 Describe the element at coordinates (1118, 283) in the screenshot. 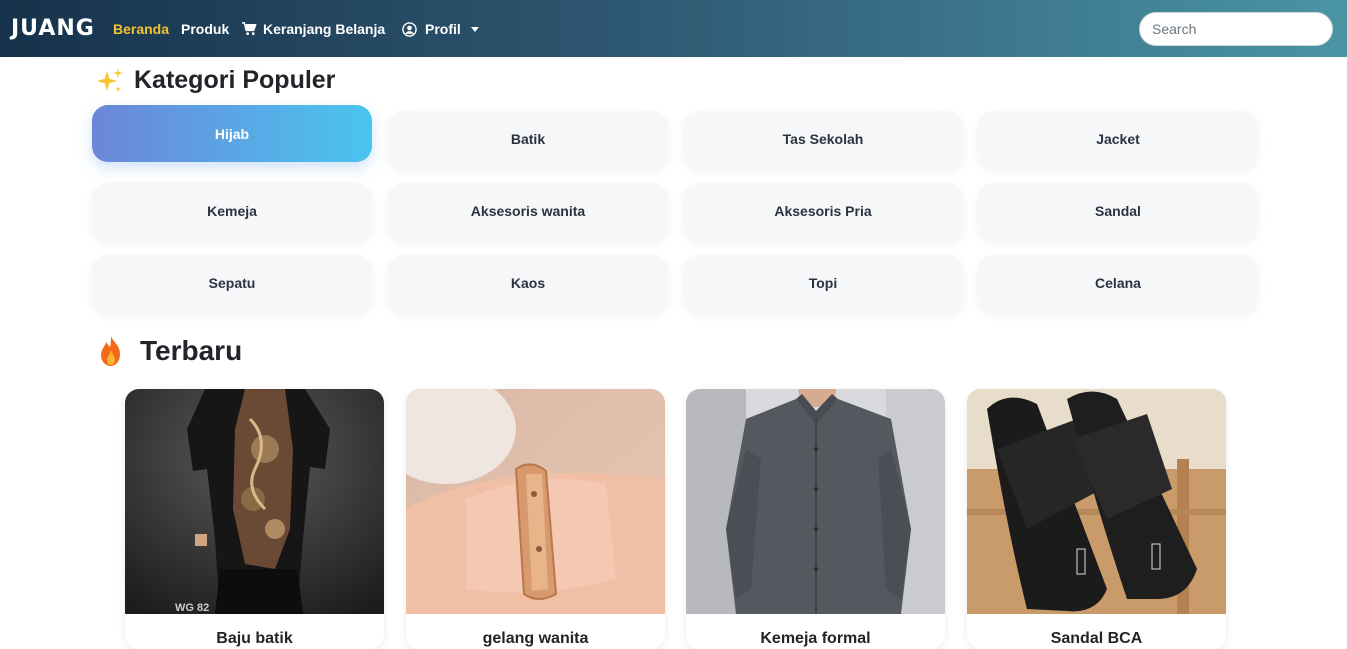

I see `category-celana: Celana` at that location.